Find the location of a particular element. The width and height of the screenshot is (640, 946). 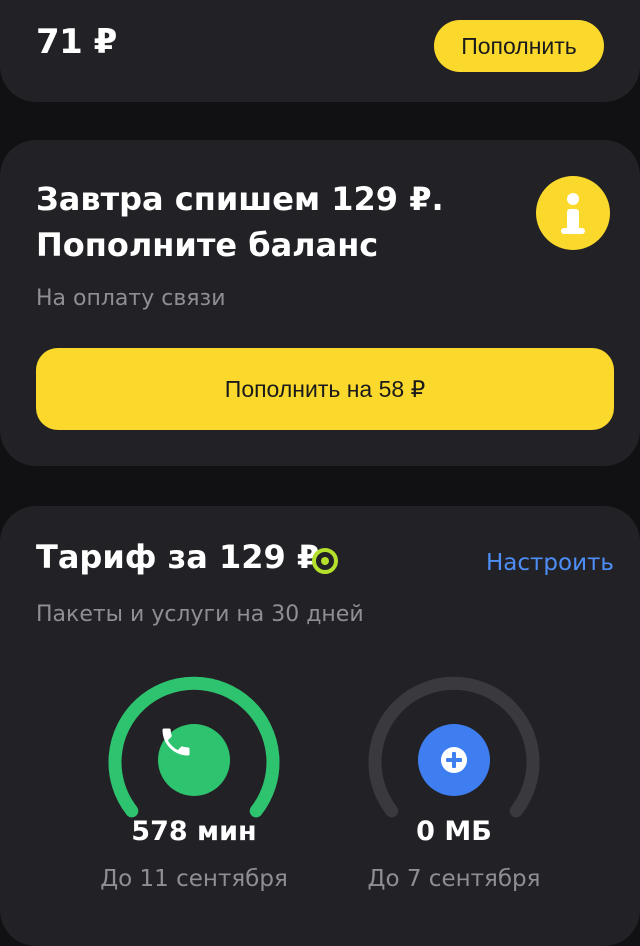

data-until: До 7 сентября is located at coordinates (454, 879).